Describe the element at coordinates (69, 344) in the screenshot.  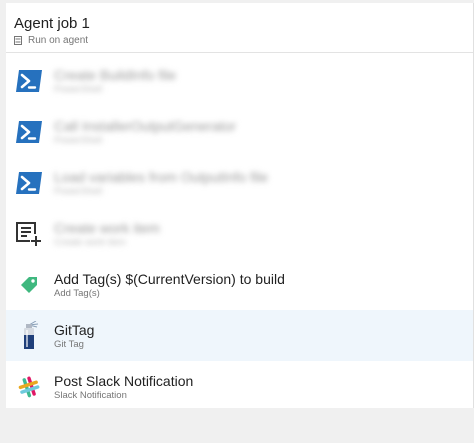
I see `task-type: Git Tag` at that location.